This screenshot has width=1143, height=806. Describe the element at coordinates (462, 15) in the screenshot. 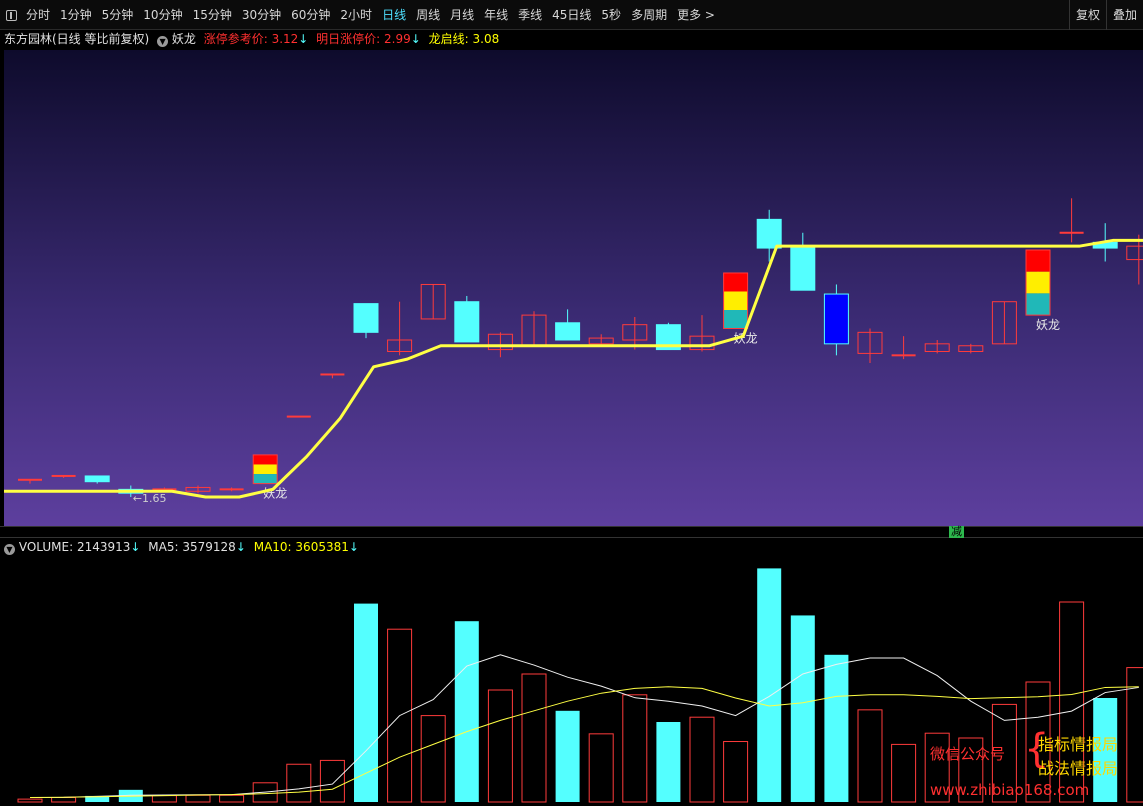

I see `period-tab: 月线` at that location.